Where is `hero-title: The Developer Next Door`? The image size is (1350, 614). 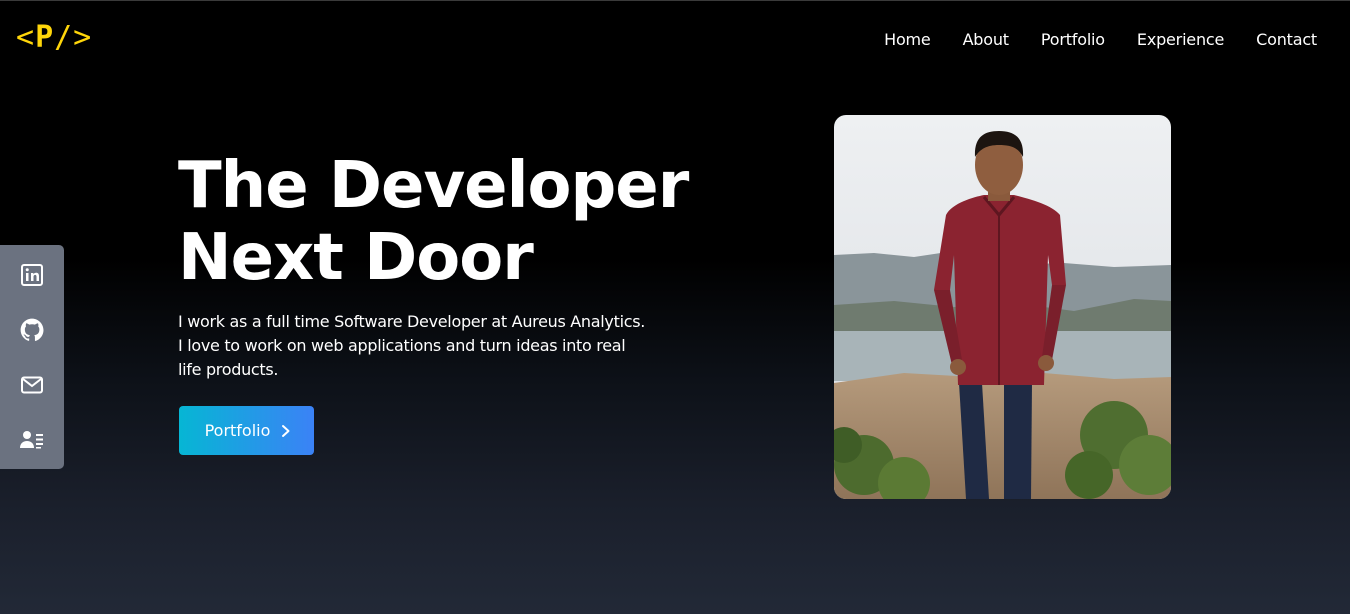
hero-title: The Developer Next Door is located at coordinates (458, 222).